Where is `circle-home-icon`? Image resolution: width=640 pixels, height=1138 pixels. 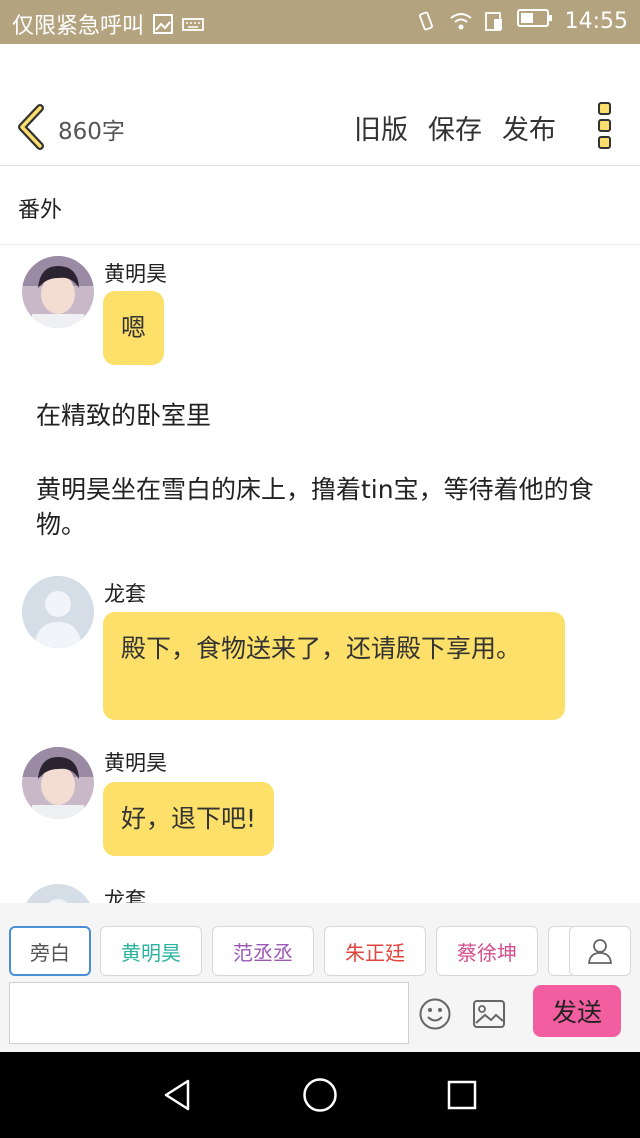 circle-home-icon is located at coordinates (320, 1095).